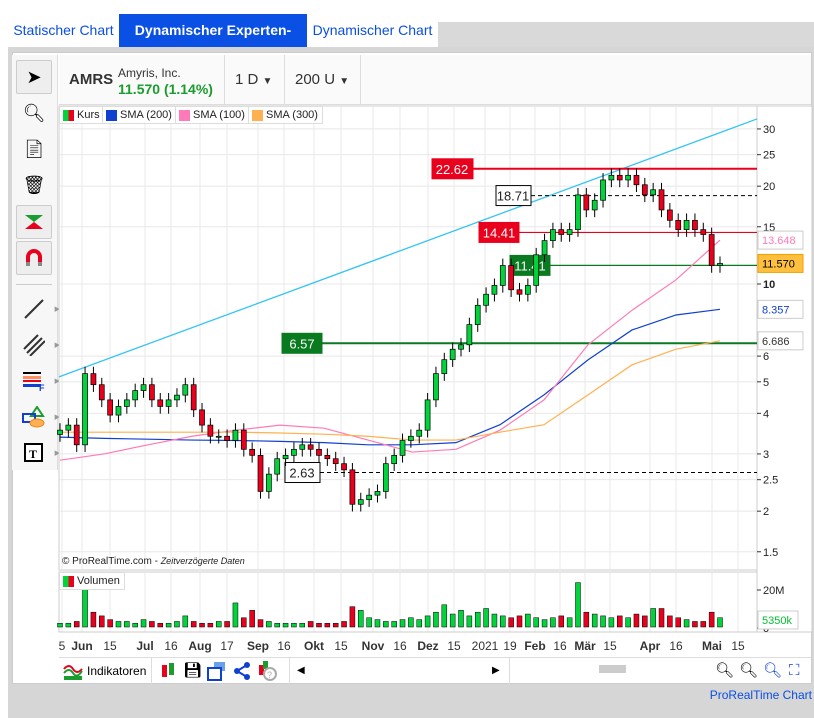 This screenshot has width=814, height=718. What do you see at coordinates (192, 671) in the screenshot?
I see `save-icon: 💾︎` at bounding box center [192, 671].